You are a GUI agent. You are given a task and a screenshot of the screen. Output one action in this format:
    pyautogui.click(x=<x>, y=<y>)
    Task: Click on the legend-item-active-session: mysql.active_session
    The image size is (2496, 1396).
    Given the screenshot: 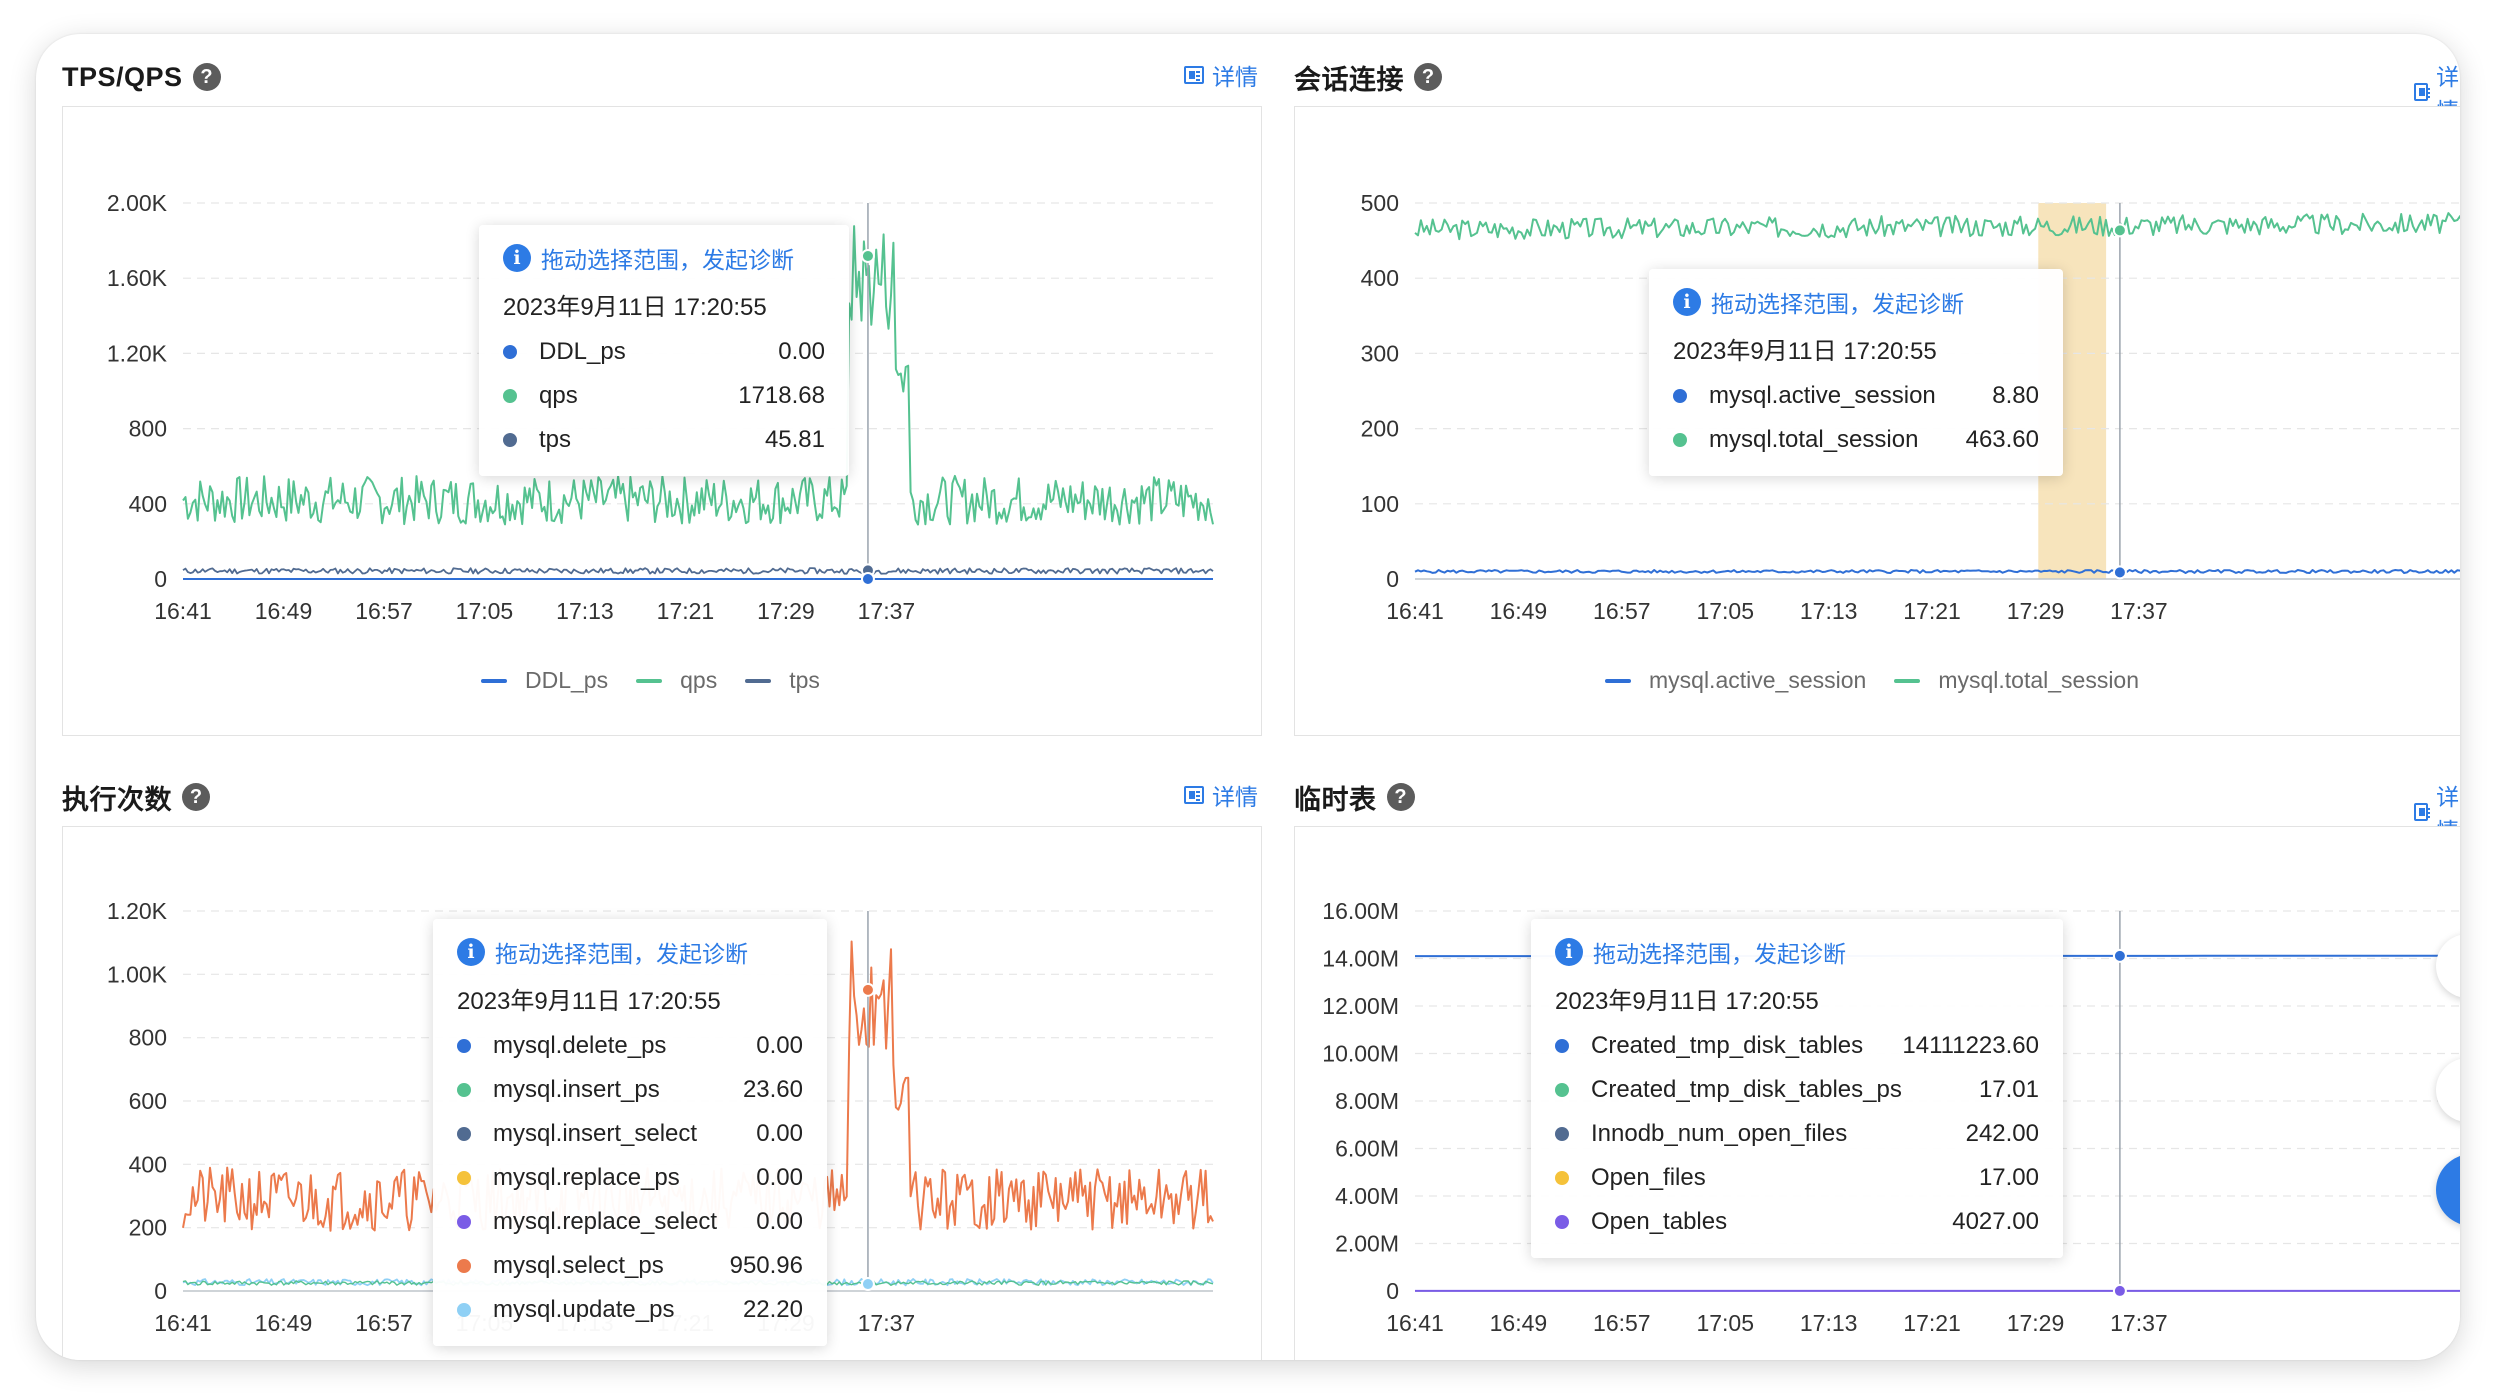 What is the action you would take?
    pyautogui.click(x=1735, y=680)
    